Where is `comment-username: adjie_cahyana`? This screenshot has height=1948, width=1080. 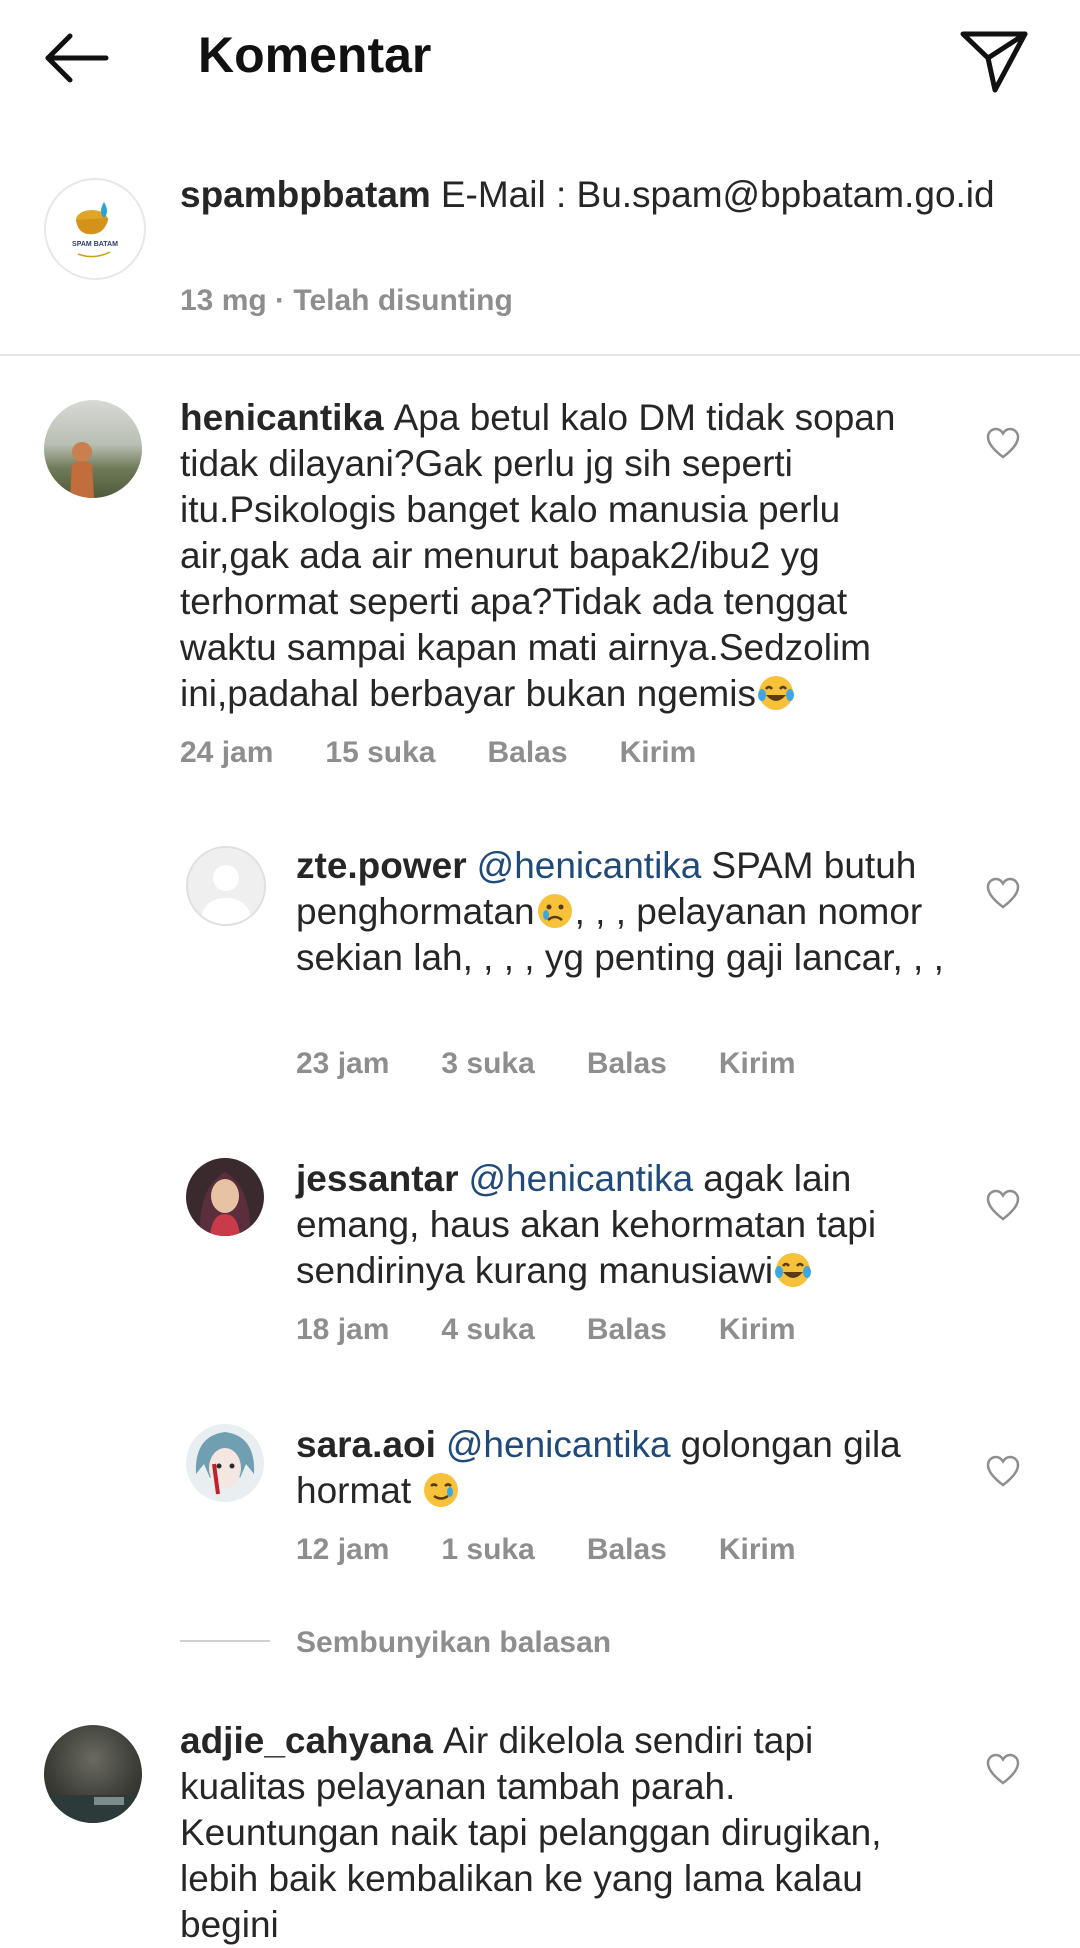 comment-username: adjie_cahyana is located at coordinates (306, 1740).